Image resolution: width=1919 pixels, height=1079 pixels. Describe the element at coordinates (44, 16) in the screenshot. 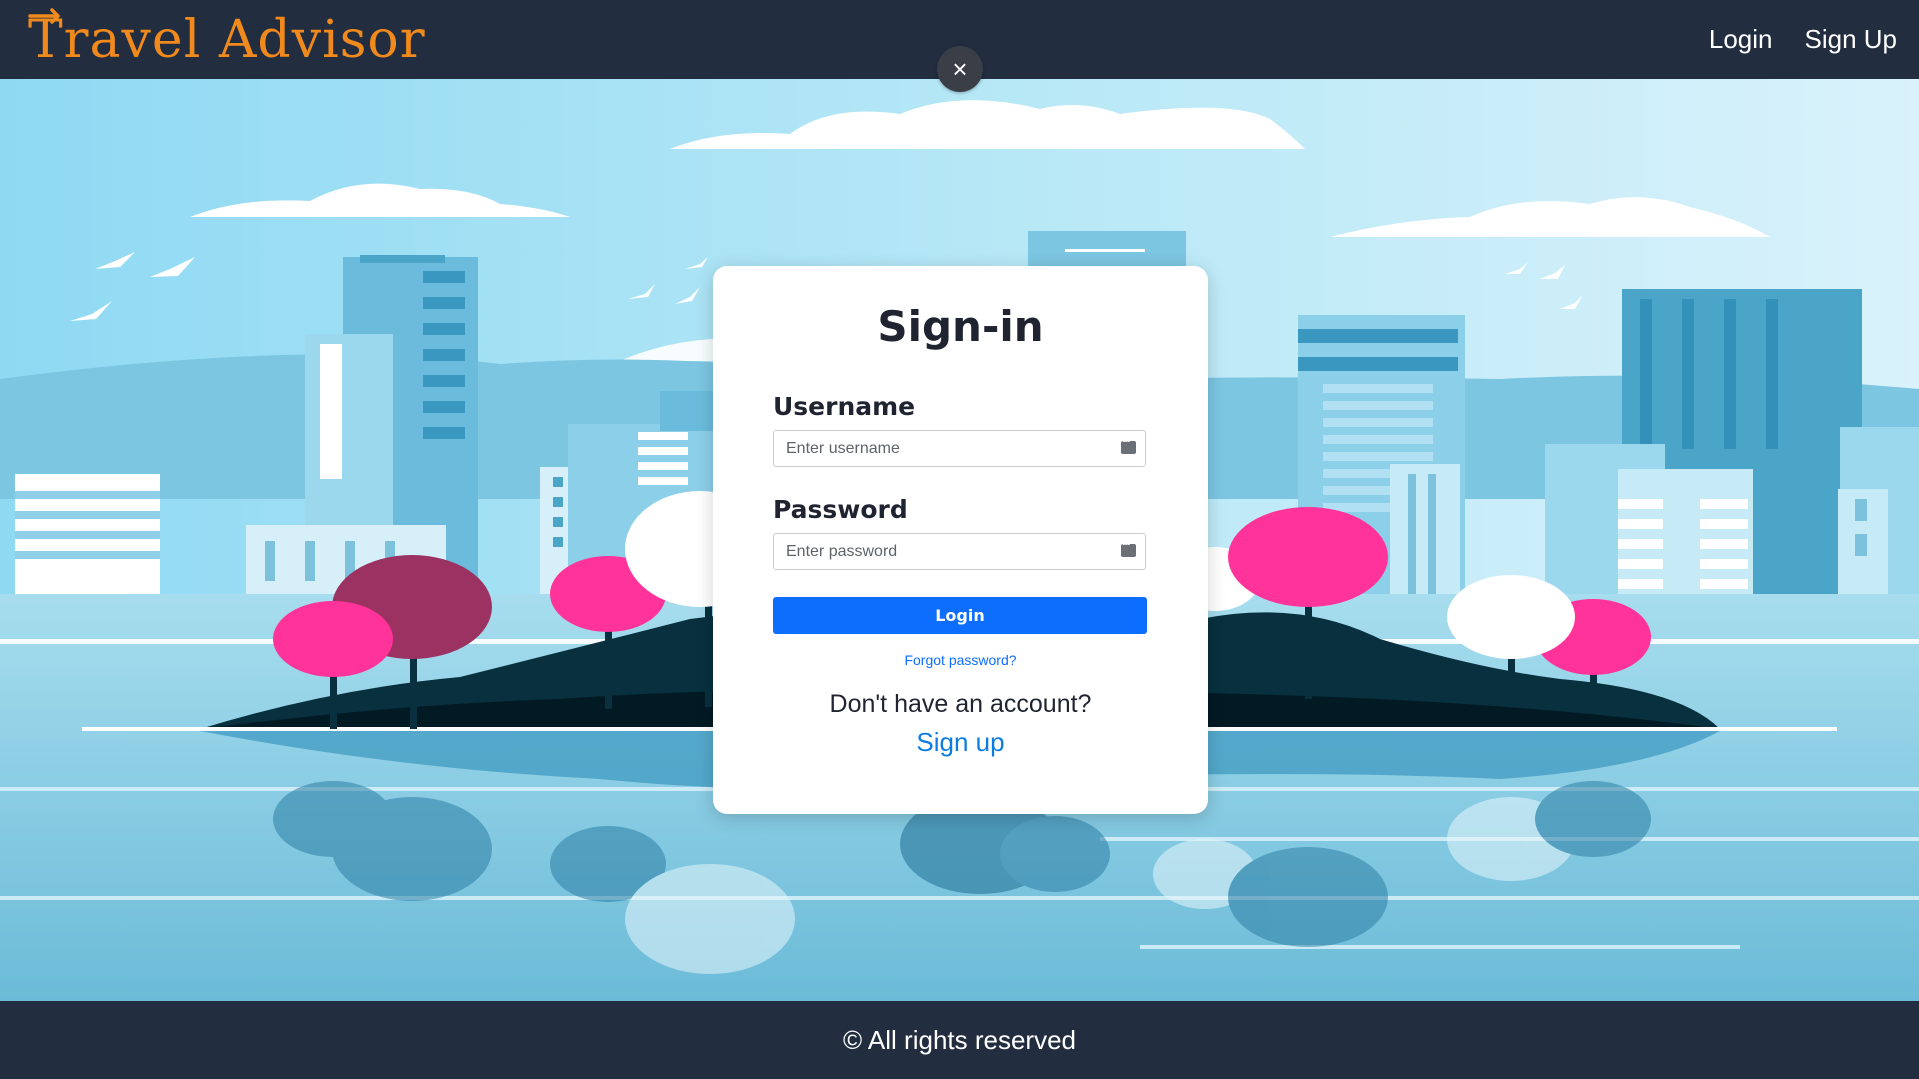

I see `plane-arrow-icon` at that location.